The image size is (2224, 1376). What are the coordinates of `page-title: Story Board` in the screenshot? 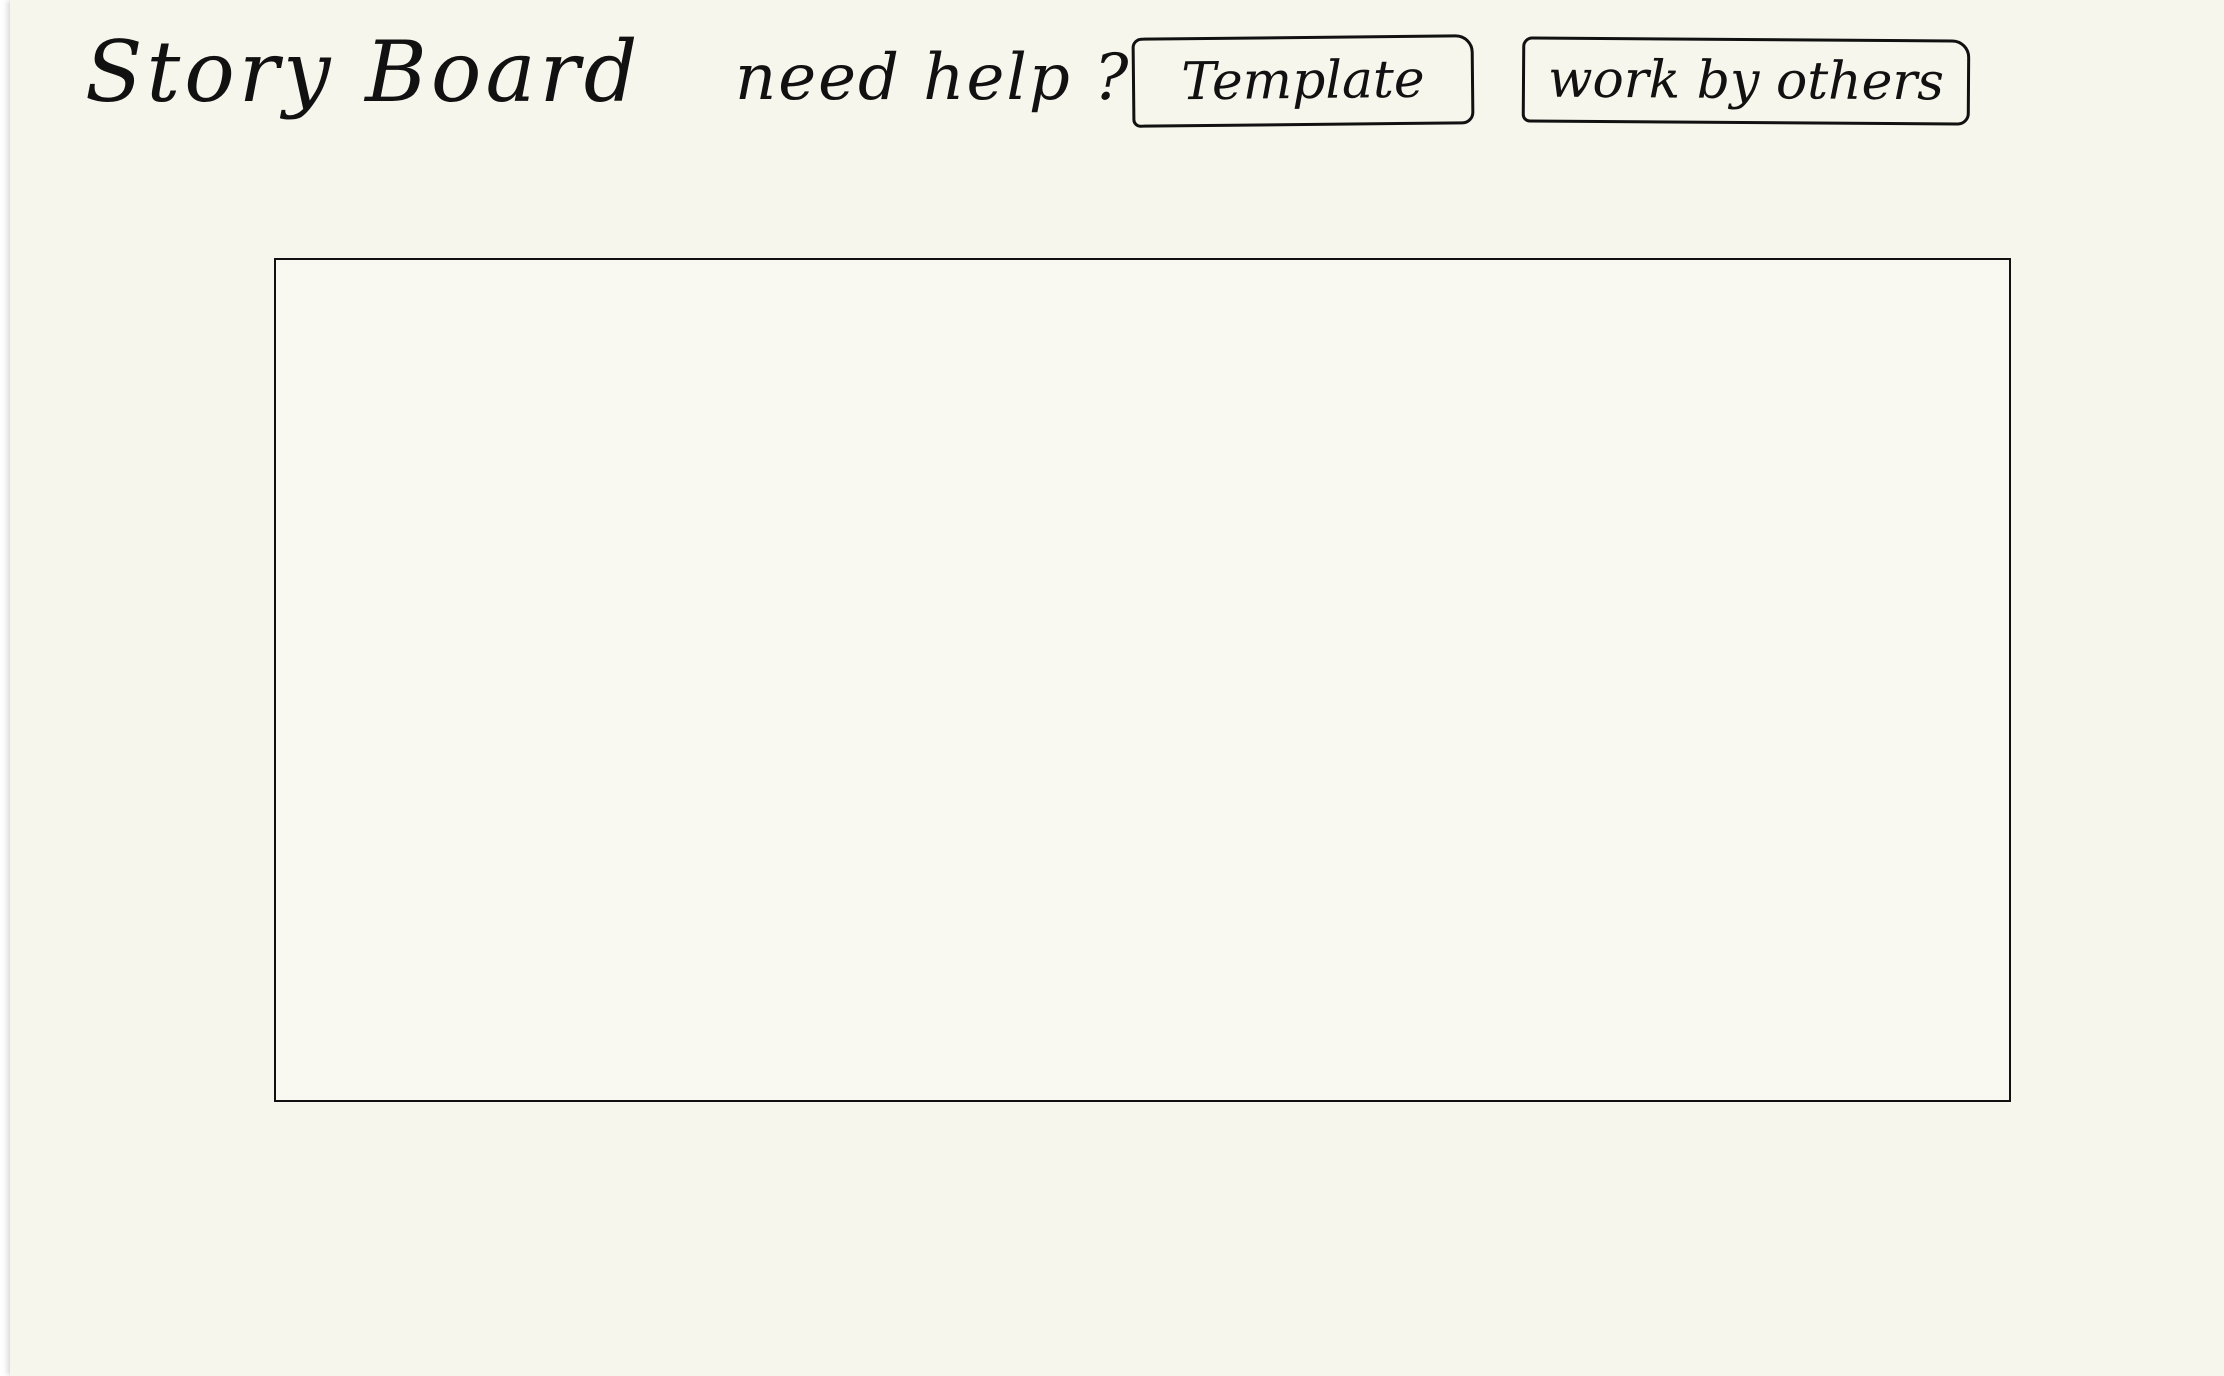 It's located at (363, 72).